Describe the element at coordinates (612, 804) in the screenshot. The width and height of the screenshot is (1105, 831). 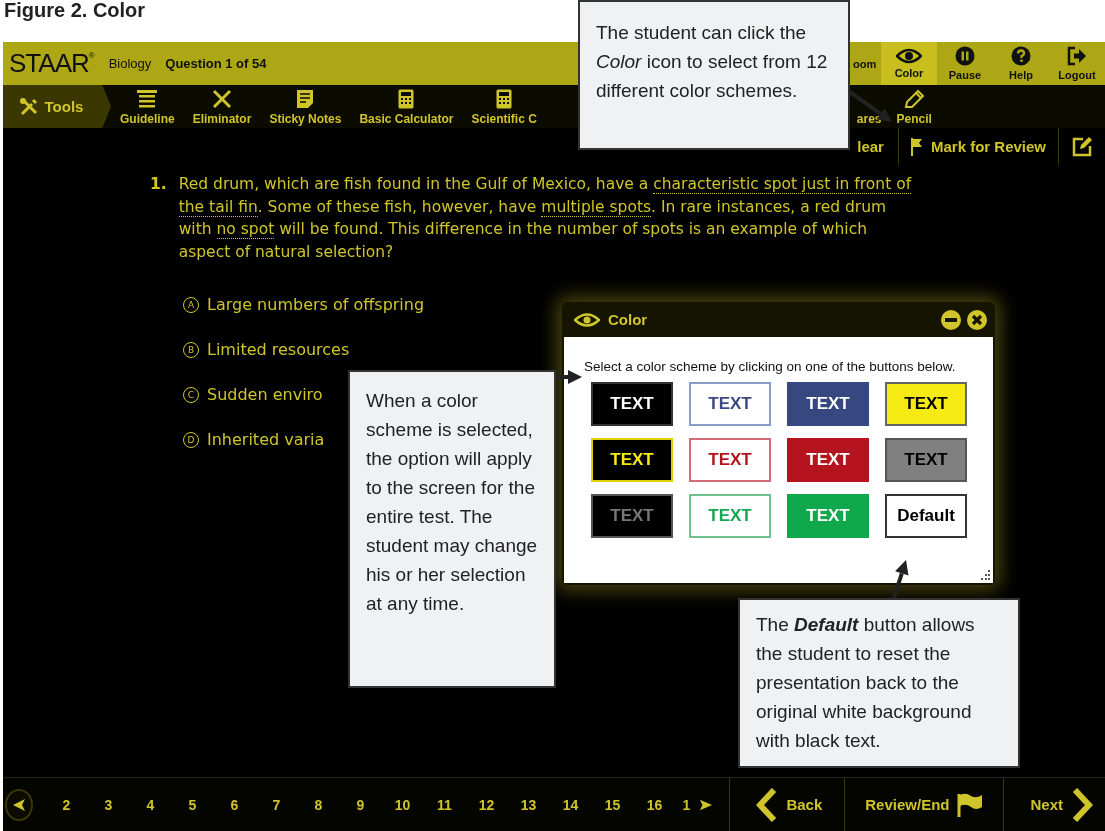
I see `page-number: 15` at that location.